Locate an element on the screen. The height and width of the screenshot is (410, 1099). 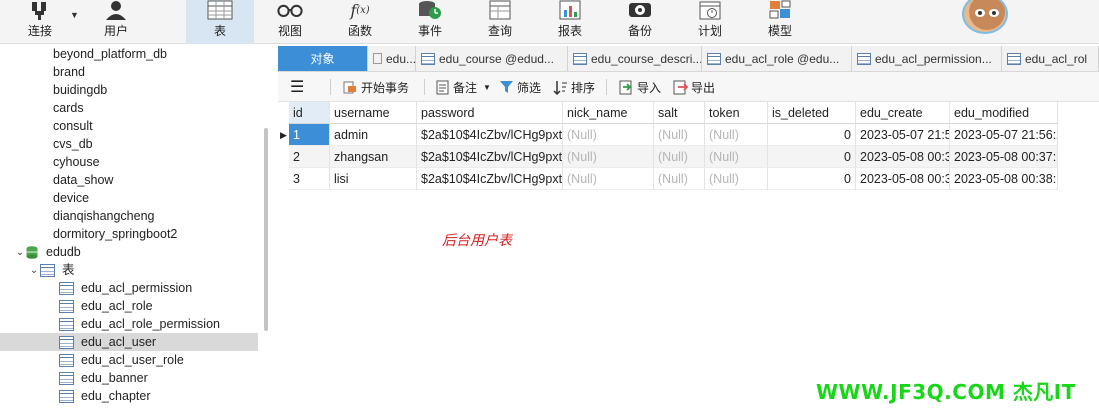
tree-item: data_show is located at coordinates (129, 180).